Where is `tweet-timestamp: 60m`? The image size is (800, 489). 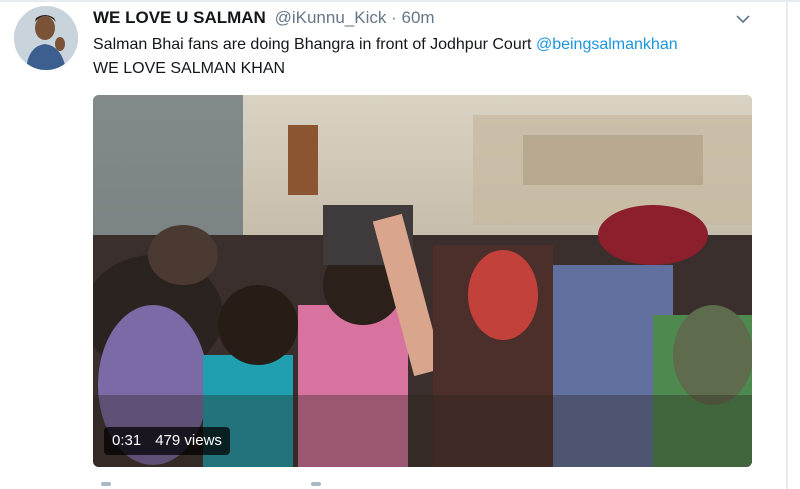 tweet-timestamp: 60m is located at coordinates (417, 17).